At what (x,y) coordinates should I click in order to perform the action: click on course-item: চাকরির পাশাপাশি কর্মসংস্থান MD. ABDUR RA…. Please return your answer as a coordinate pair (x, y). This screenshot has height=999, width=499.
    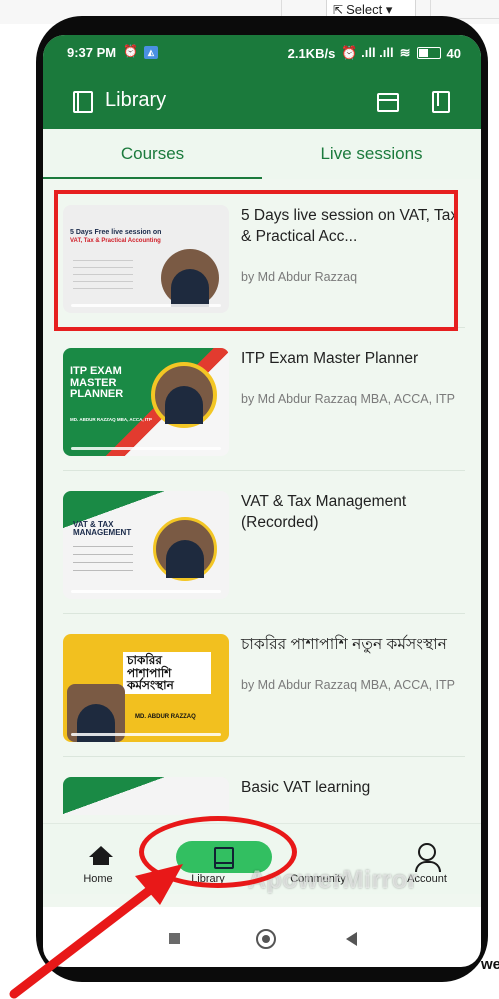
    Looking at the image, I should click on (262, 685).